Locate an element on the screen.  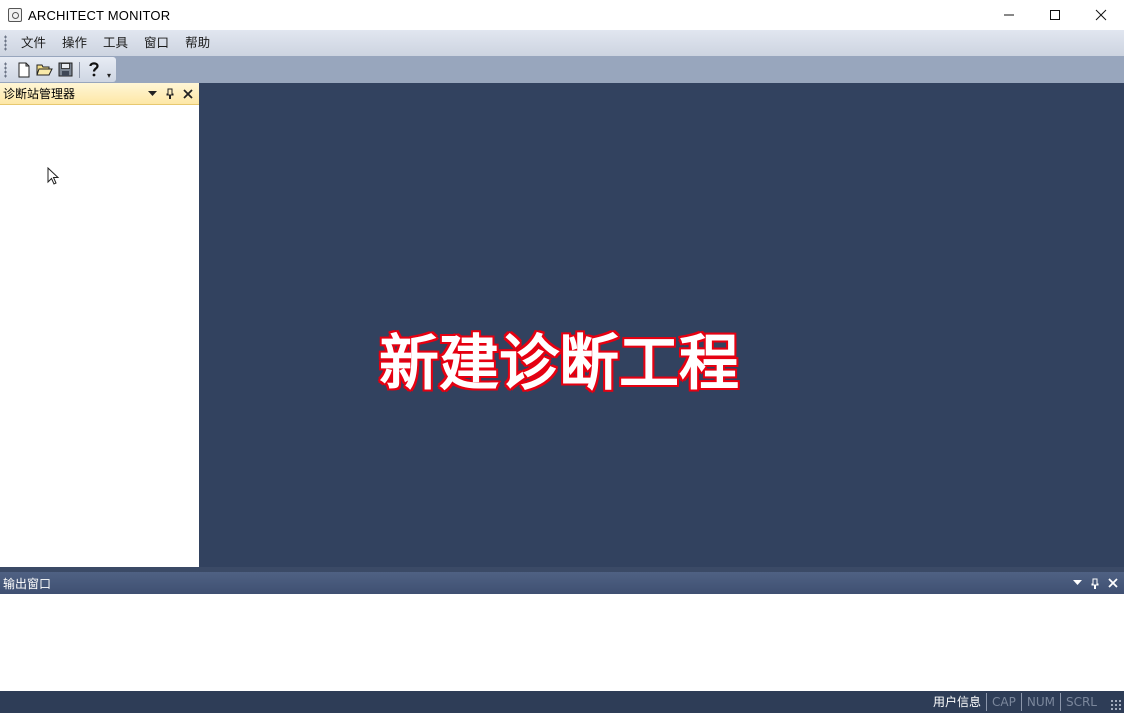
new-file-button is located at coordinates (23, 70).